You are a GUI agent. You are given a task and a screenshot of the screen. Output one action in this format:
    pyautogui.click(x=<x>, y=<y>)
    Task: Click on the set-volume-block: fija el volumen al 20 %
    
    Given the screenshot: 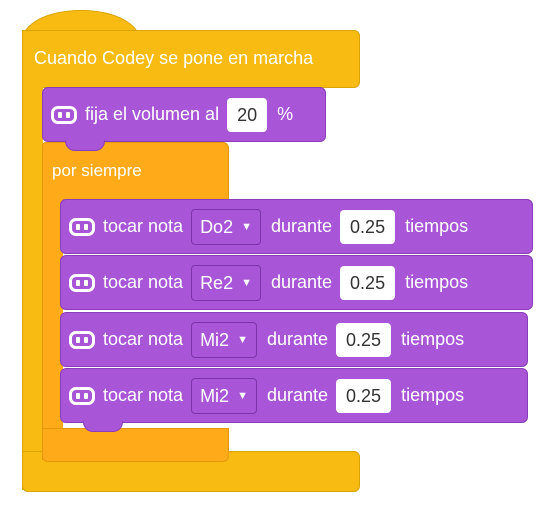 What is the action you would take?
    pyautogui.click(x=184, y=119)
    